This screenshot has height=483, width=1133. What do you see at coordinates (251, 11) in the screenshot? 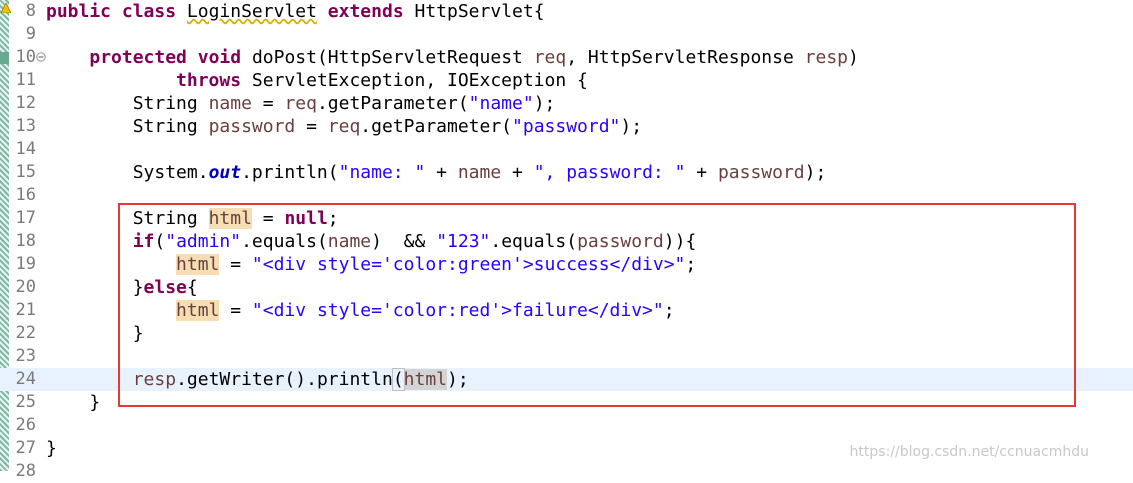
I see `class-name: LoginServlet` at bounding box center [251, 11].